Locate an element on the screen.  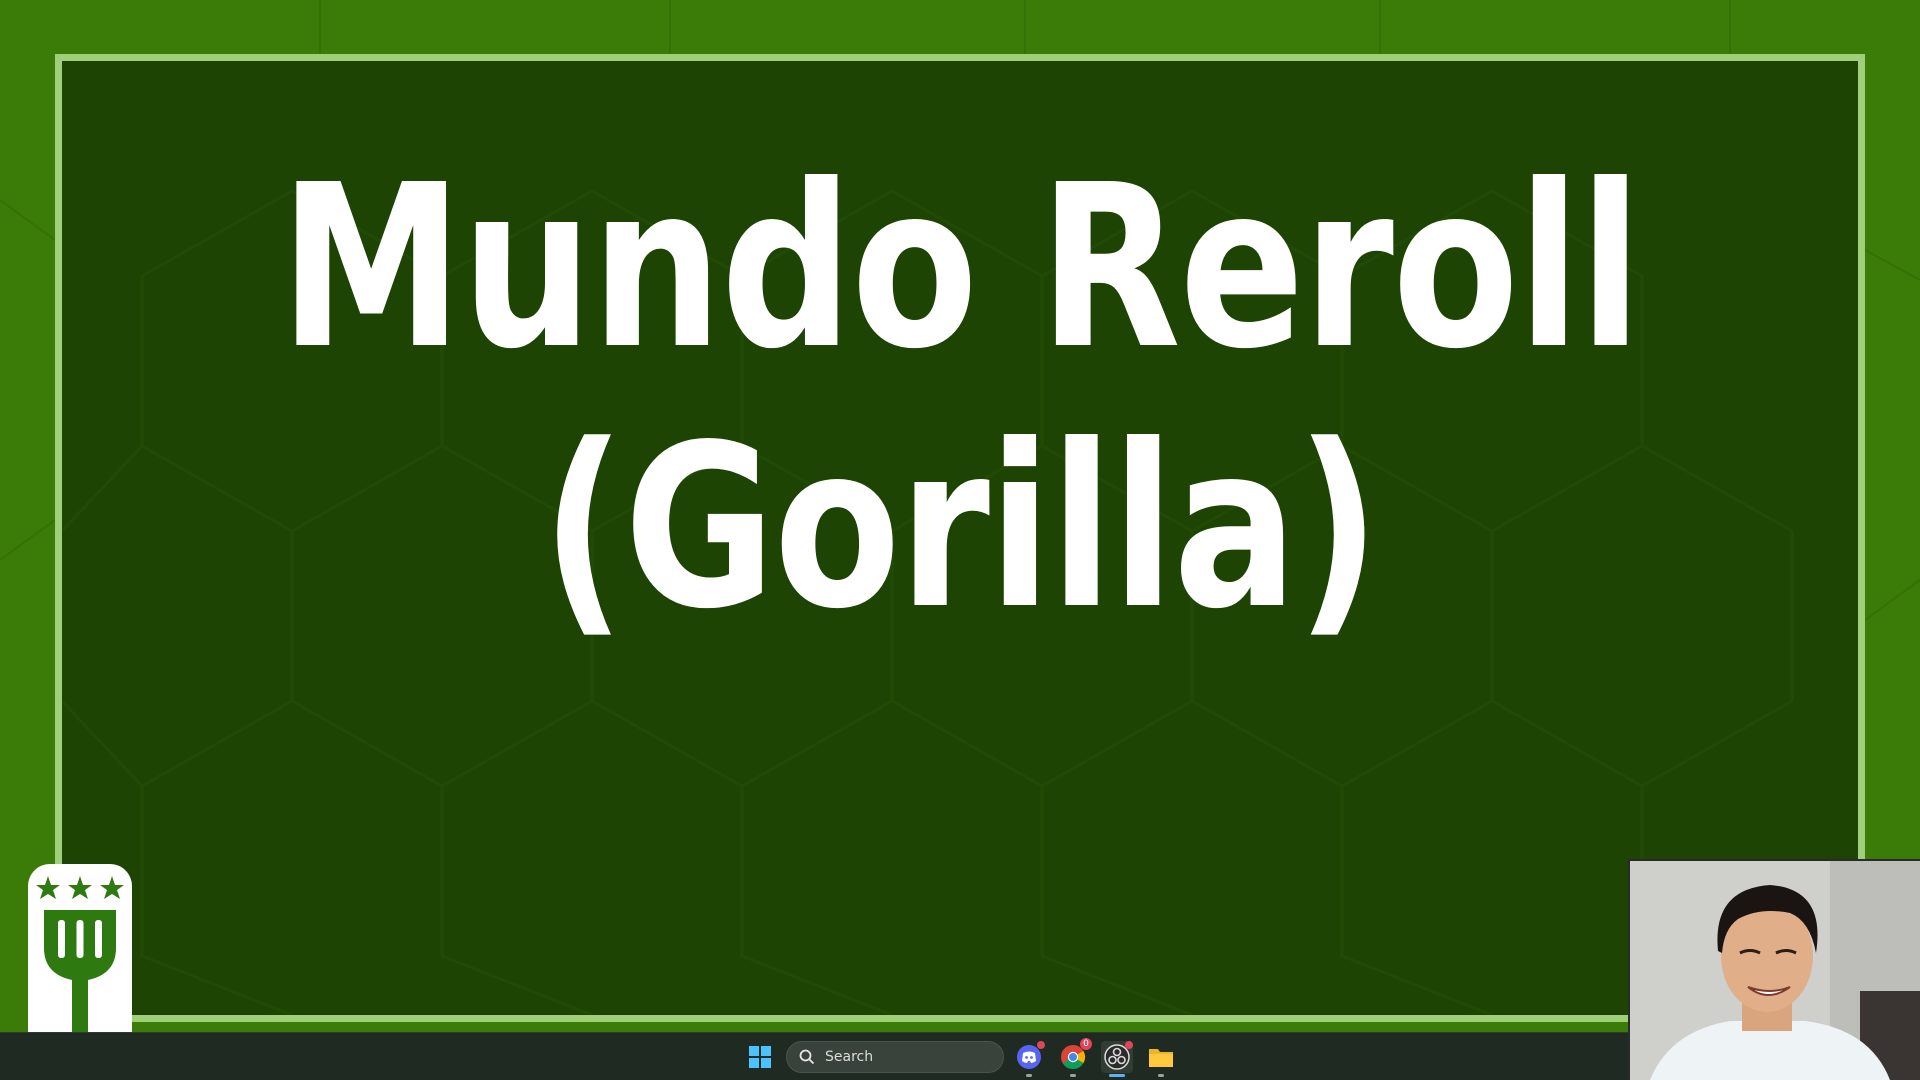
webcam-overlay is located at coordinates (1774, 969).